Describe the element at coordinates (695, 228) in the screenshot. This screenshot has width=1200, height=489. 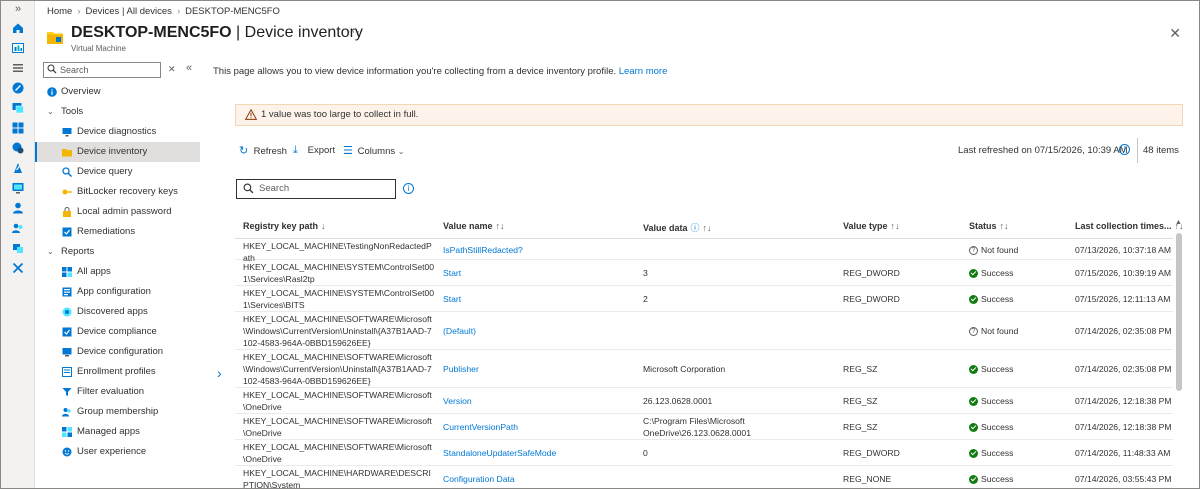
I see `info-icon: ⓘ` at that location.